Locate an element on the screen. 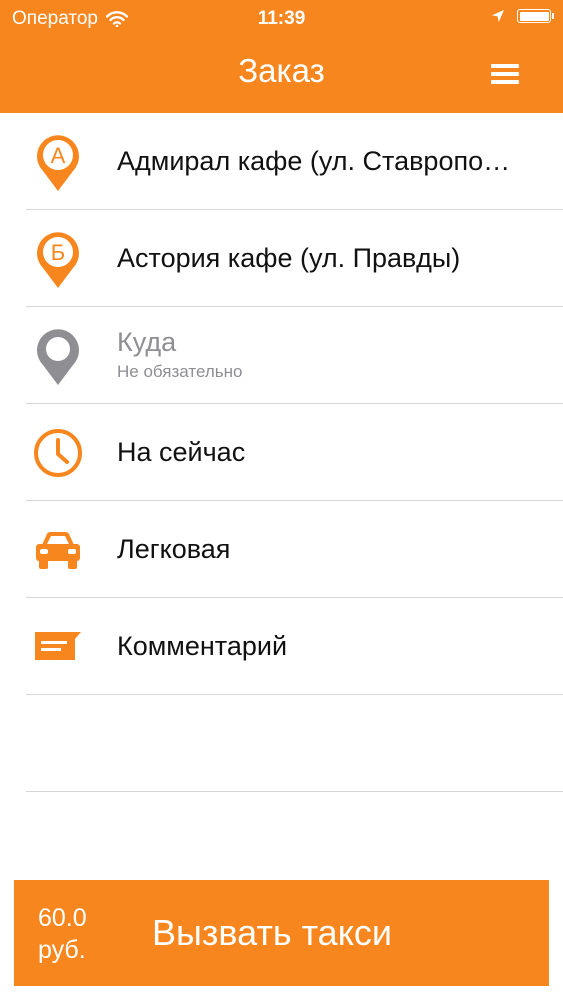 This screenshot has height=1000, width=563. pin-gray-icon is located at coordinates (58, 356).